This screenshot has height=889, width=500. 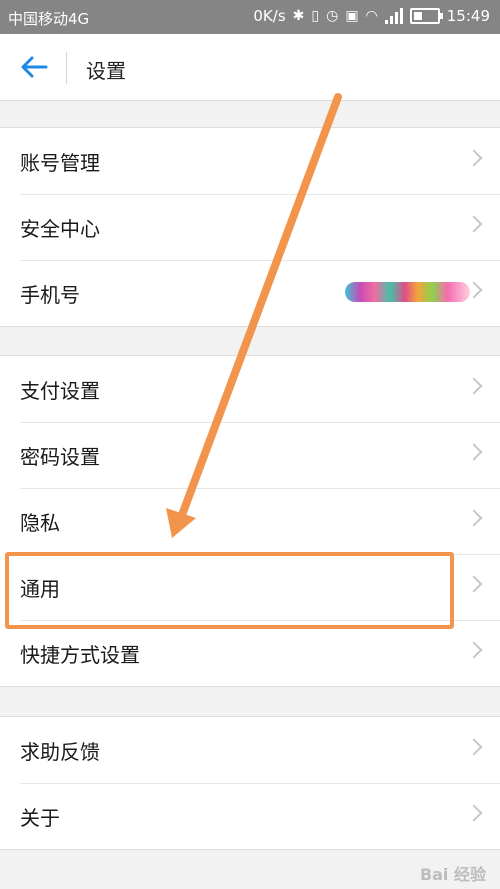 I want to click on battery-icon, so click(x=426, y=16).